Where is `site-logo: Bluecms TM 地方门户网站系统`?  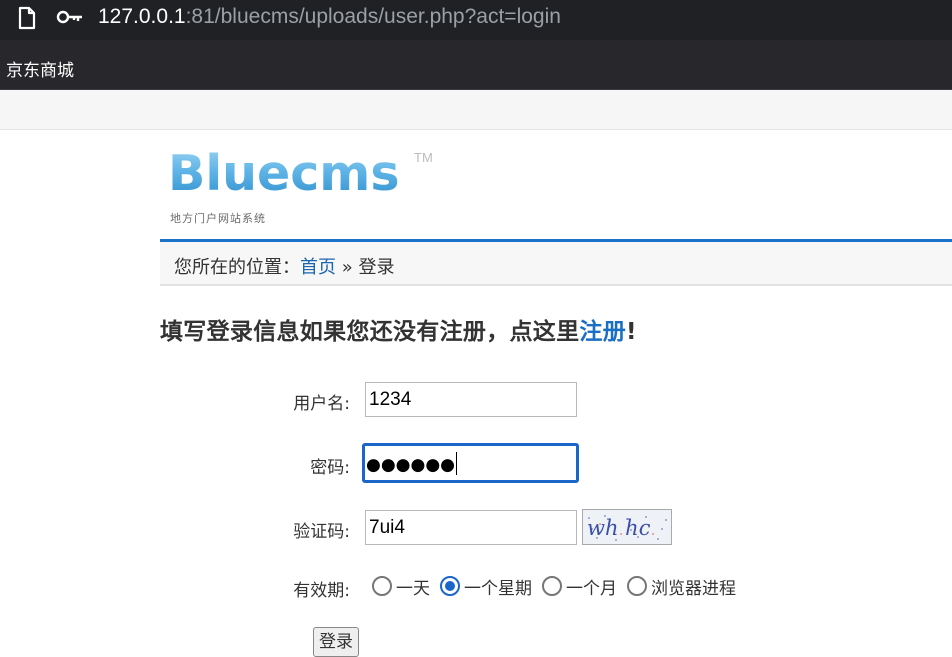
site-logo: Bluecms TM 地方门户网站系统 is located at coordinates (308, 186).